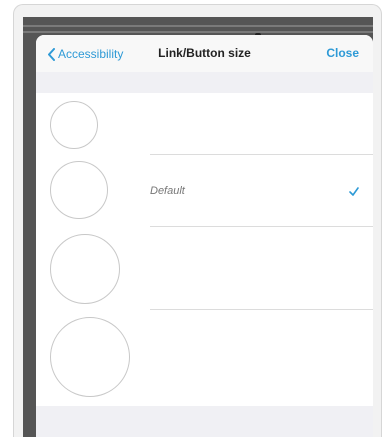 This screenshot has width=389, height=437. What do you see at coordinates (354, 191) in the screenshot?
I see `checkmark-icon` at bounding box center [354, 191].